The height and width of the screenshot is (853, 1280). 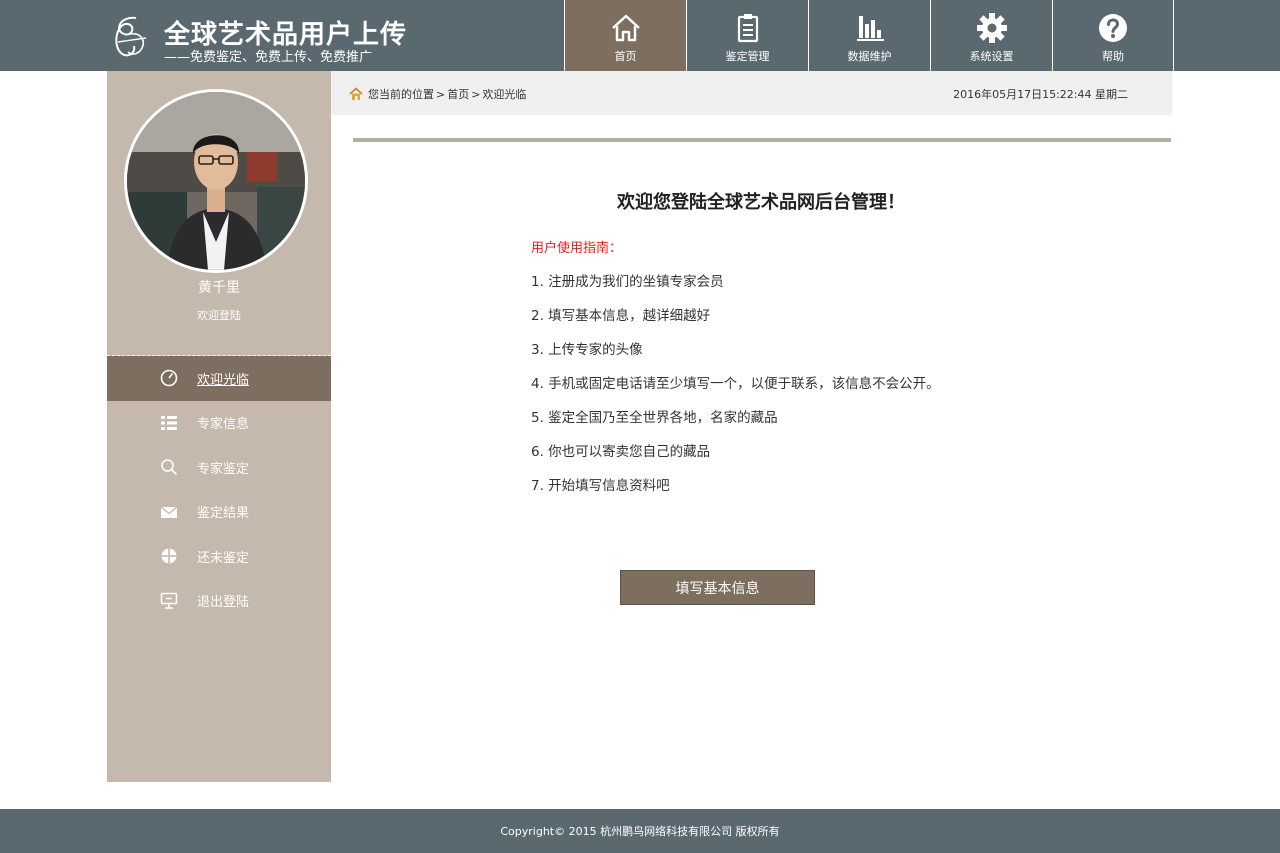 What do you see at coordinates (169, 467) in the screenshot?
I see `search-icon` at bounding box center [169, 467].